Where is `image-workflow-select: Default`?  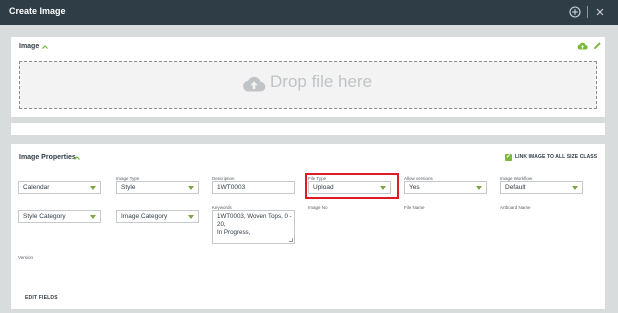 image-workflow-select: Default is located at coordinates (541, 187).